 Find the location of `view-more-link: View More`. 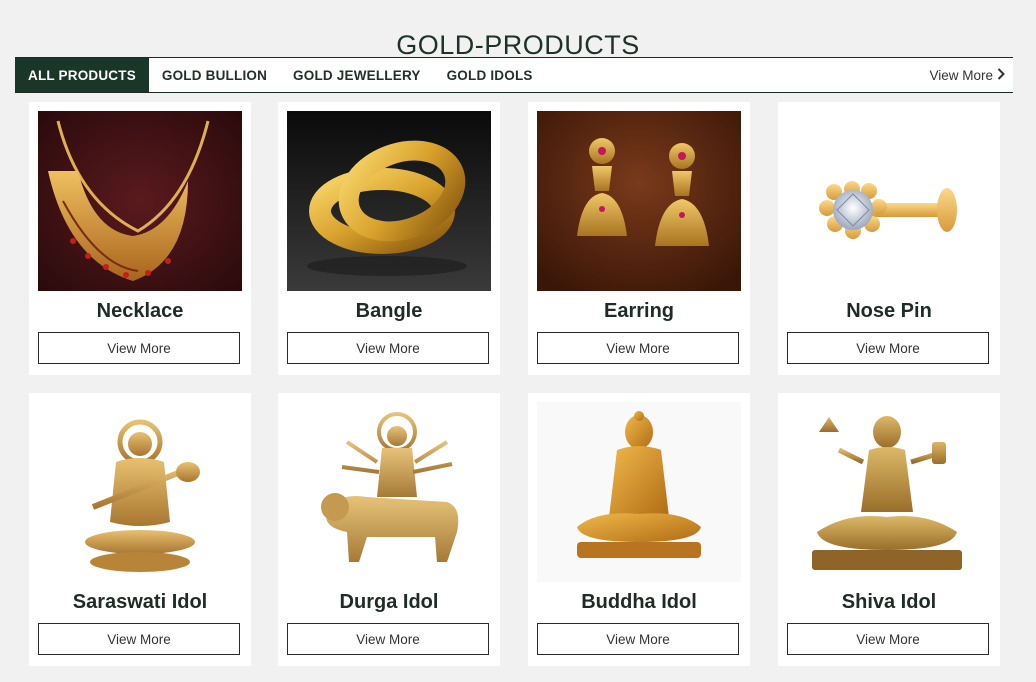

view-more-link: View More is located at coordinates (971, 75).